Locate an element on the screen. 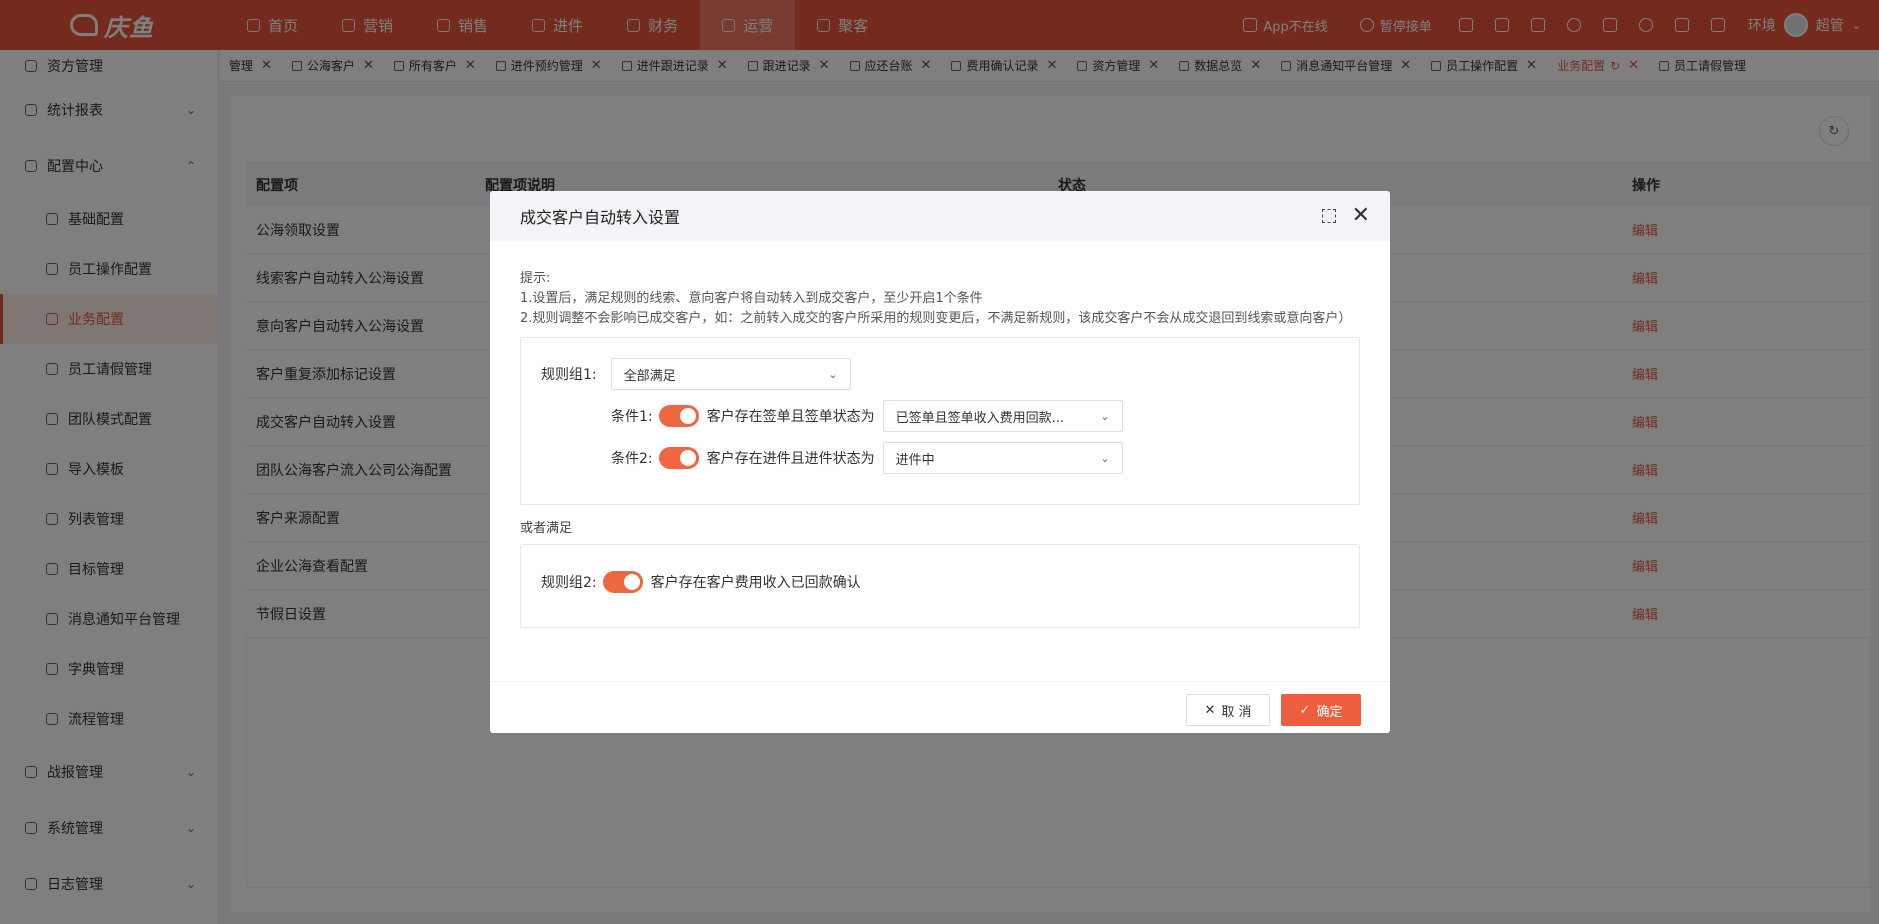  rule-group-2: 规则组2: 客户存在客户费用收入已回款确认 is located at coordinates (940, 586).